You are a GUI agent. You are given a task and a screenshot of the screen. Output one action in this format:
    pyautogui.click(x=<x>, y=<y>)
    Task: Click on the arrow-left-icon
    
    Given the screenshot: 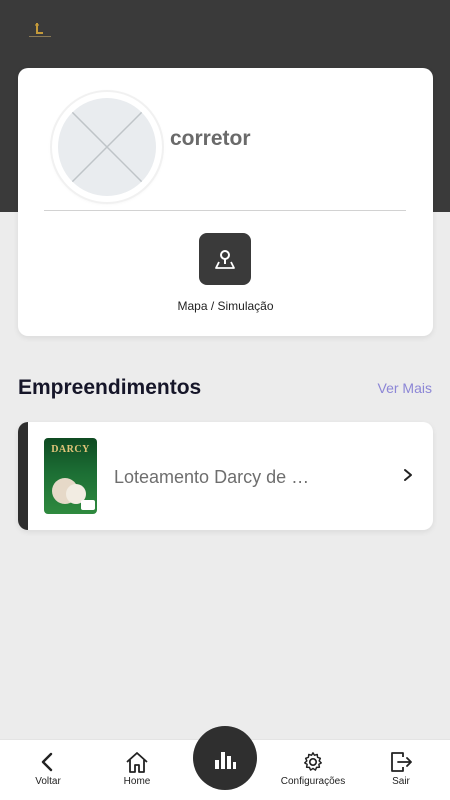 What is the action you would take?
    pyautogui.click(x=47, y=762)
    